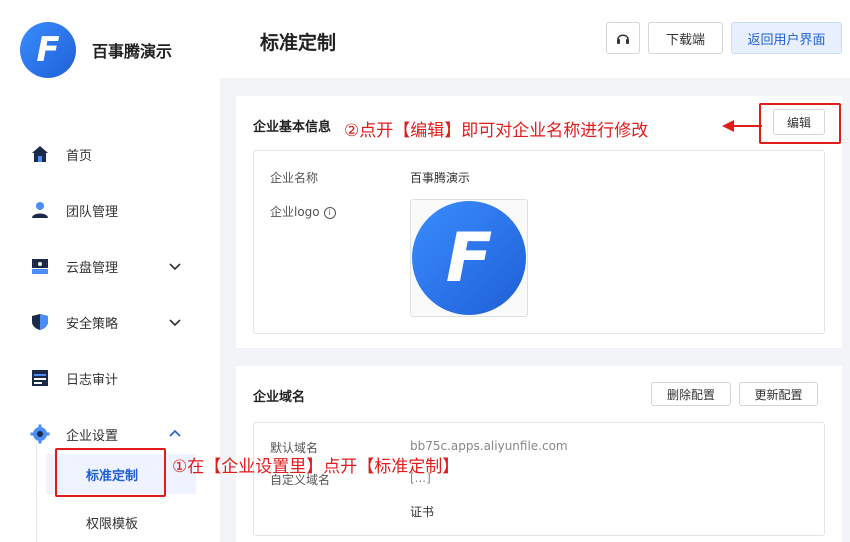  Describe the element at coordinates (685, 38) in the screenshot. I see `download-client-button: 下载端` at that location.